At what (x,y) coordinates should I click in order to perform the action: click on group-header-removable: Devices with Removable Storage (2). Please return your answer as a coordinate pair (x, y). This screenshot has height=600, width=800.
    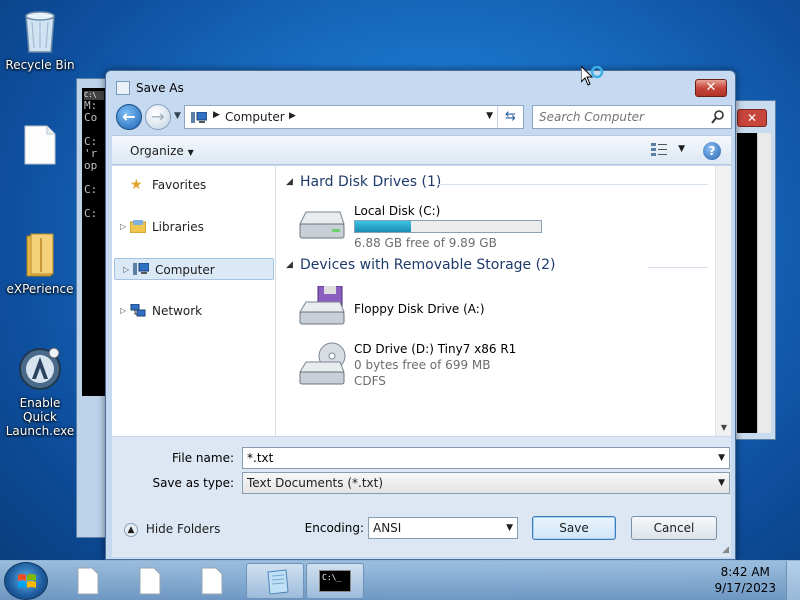
    Looking at the image, I should click on (427, 265).